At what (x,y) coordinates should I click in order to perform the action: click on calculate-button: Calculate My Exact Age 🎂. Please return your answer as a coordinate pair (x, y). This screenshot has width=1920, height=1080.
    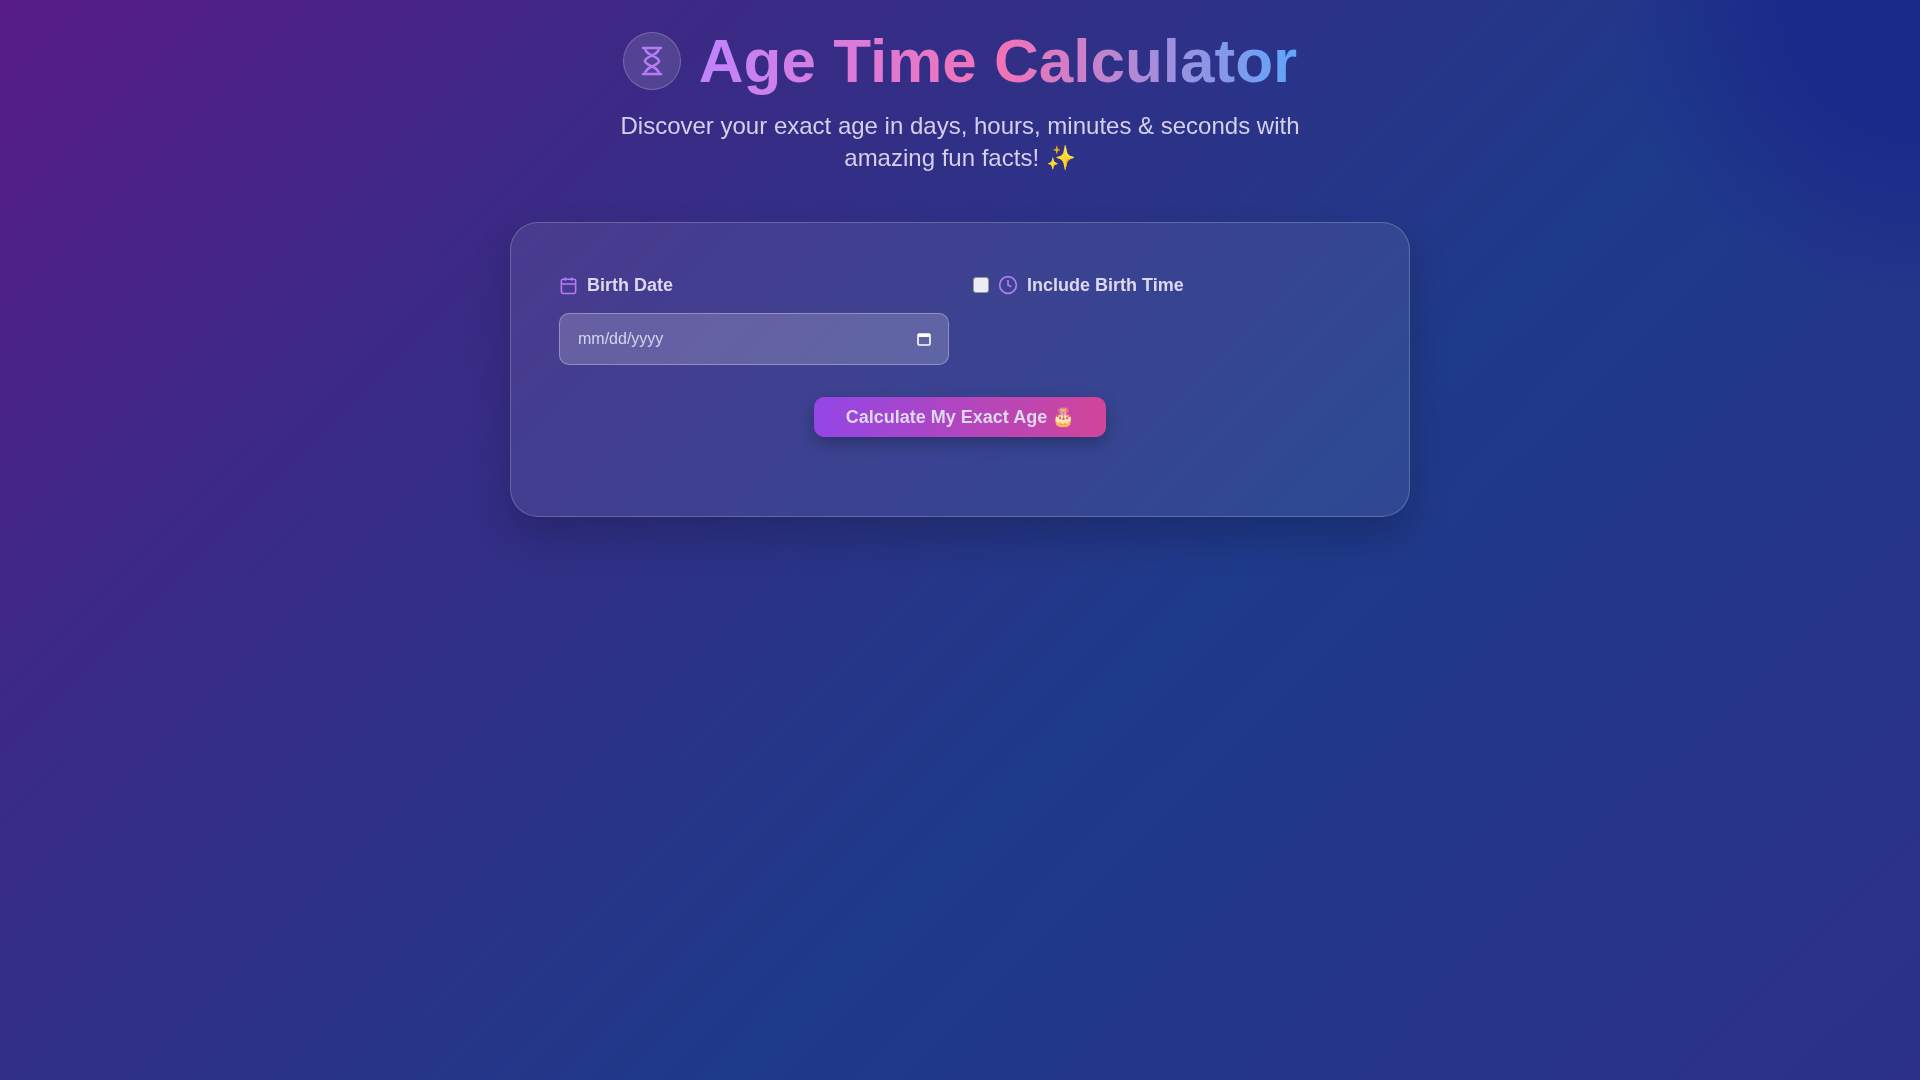
    Looking at the image, I should click on (960, 417).